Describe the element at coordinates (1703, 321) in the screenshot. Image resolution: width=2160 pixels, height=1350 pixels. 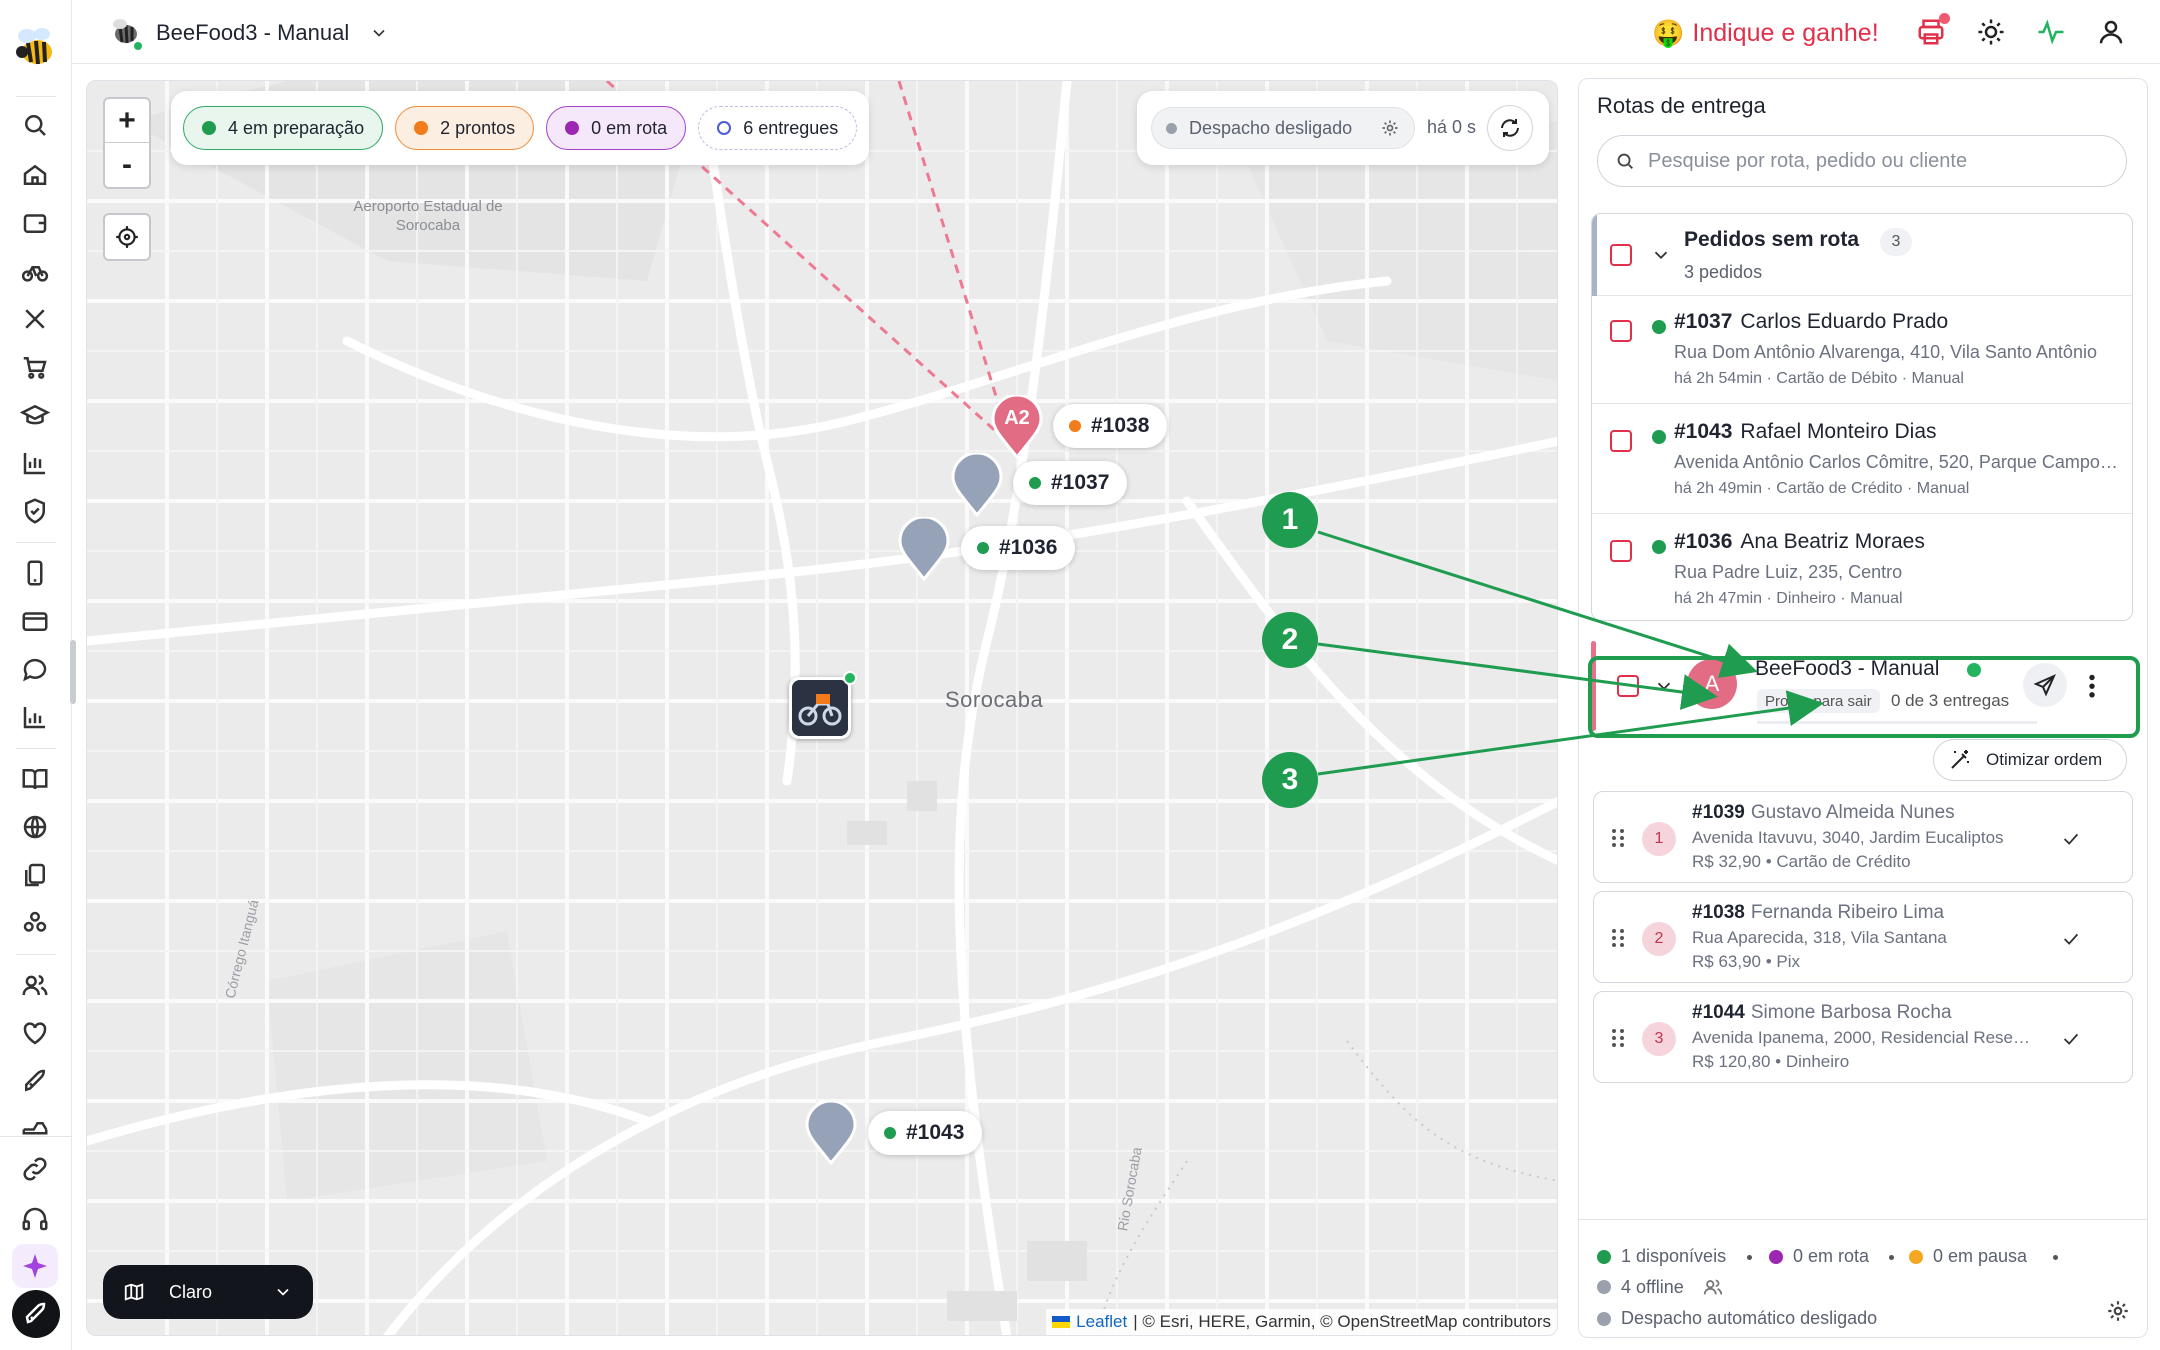
I see `order-id: #1037` at that location.